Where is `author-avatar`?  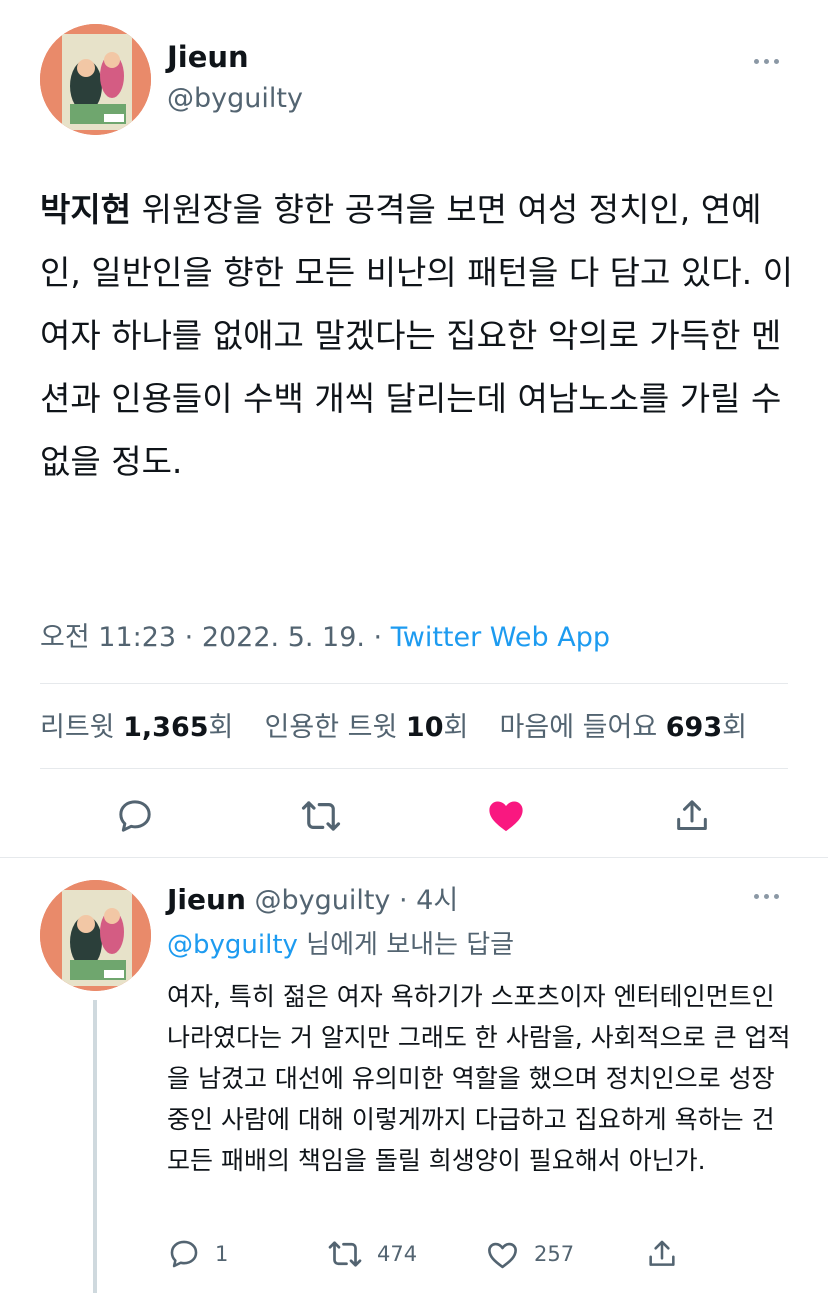 author-avatar is located at coordinates (95, 79).